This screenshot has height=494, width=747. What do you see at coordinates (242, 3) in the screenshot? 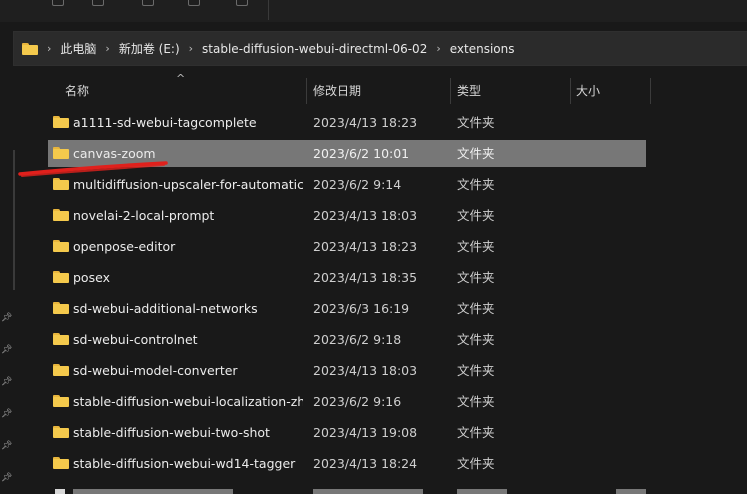
I see `toolbar-delete-icon` at bounding box center [242, 3].